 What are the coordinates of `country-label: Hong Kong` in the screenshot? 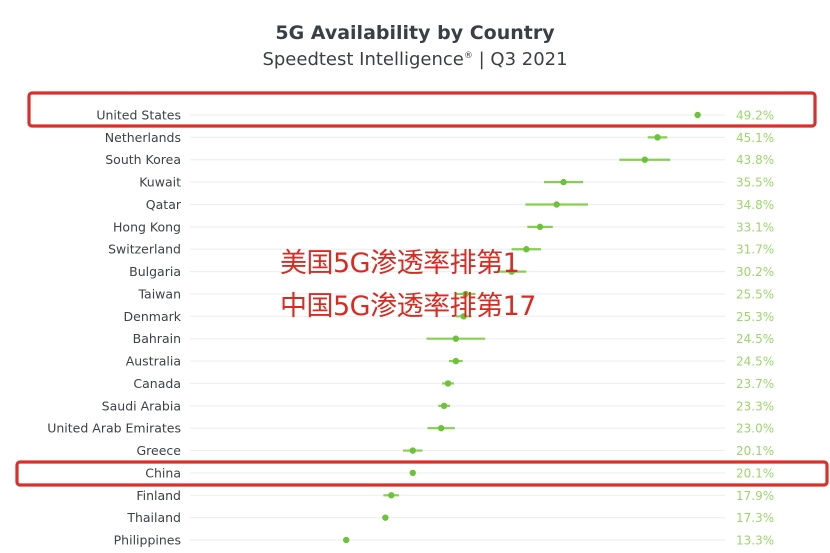 It's located at (147, 226).